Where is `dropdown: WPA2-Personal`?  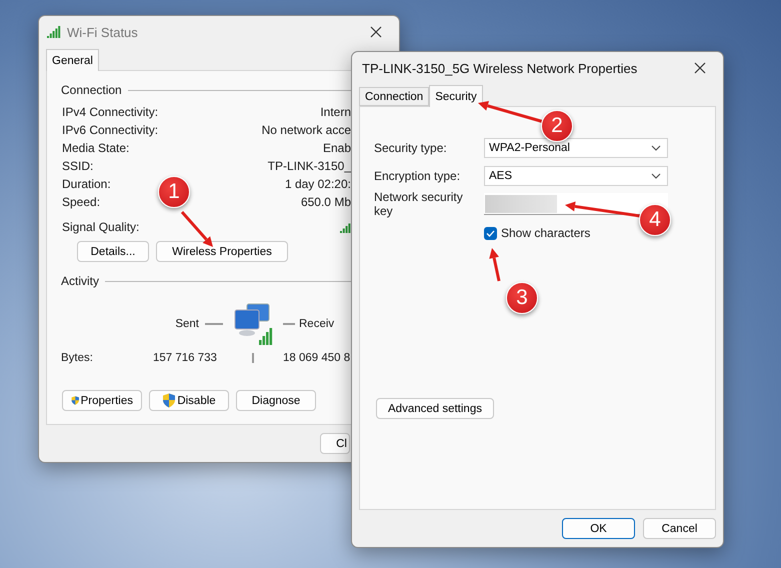
dropdown: WPA2-Personal is located at coordinates (576, 148).